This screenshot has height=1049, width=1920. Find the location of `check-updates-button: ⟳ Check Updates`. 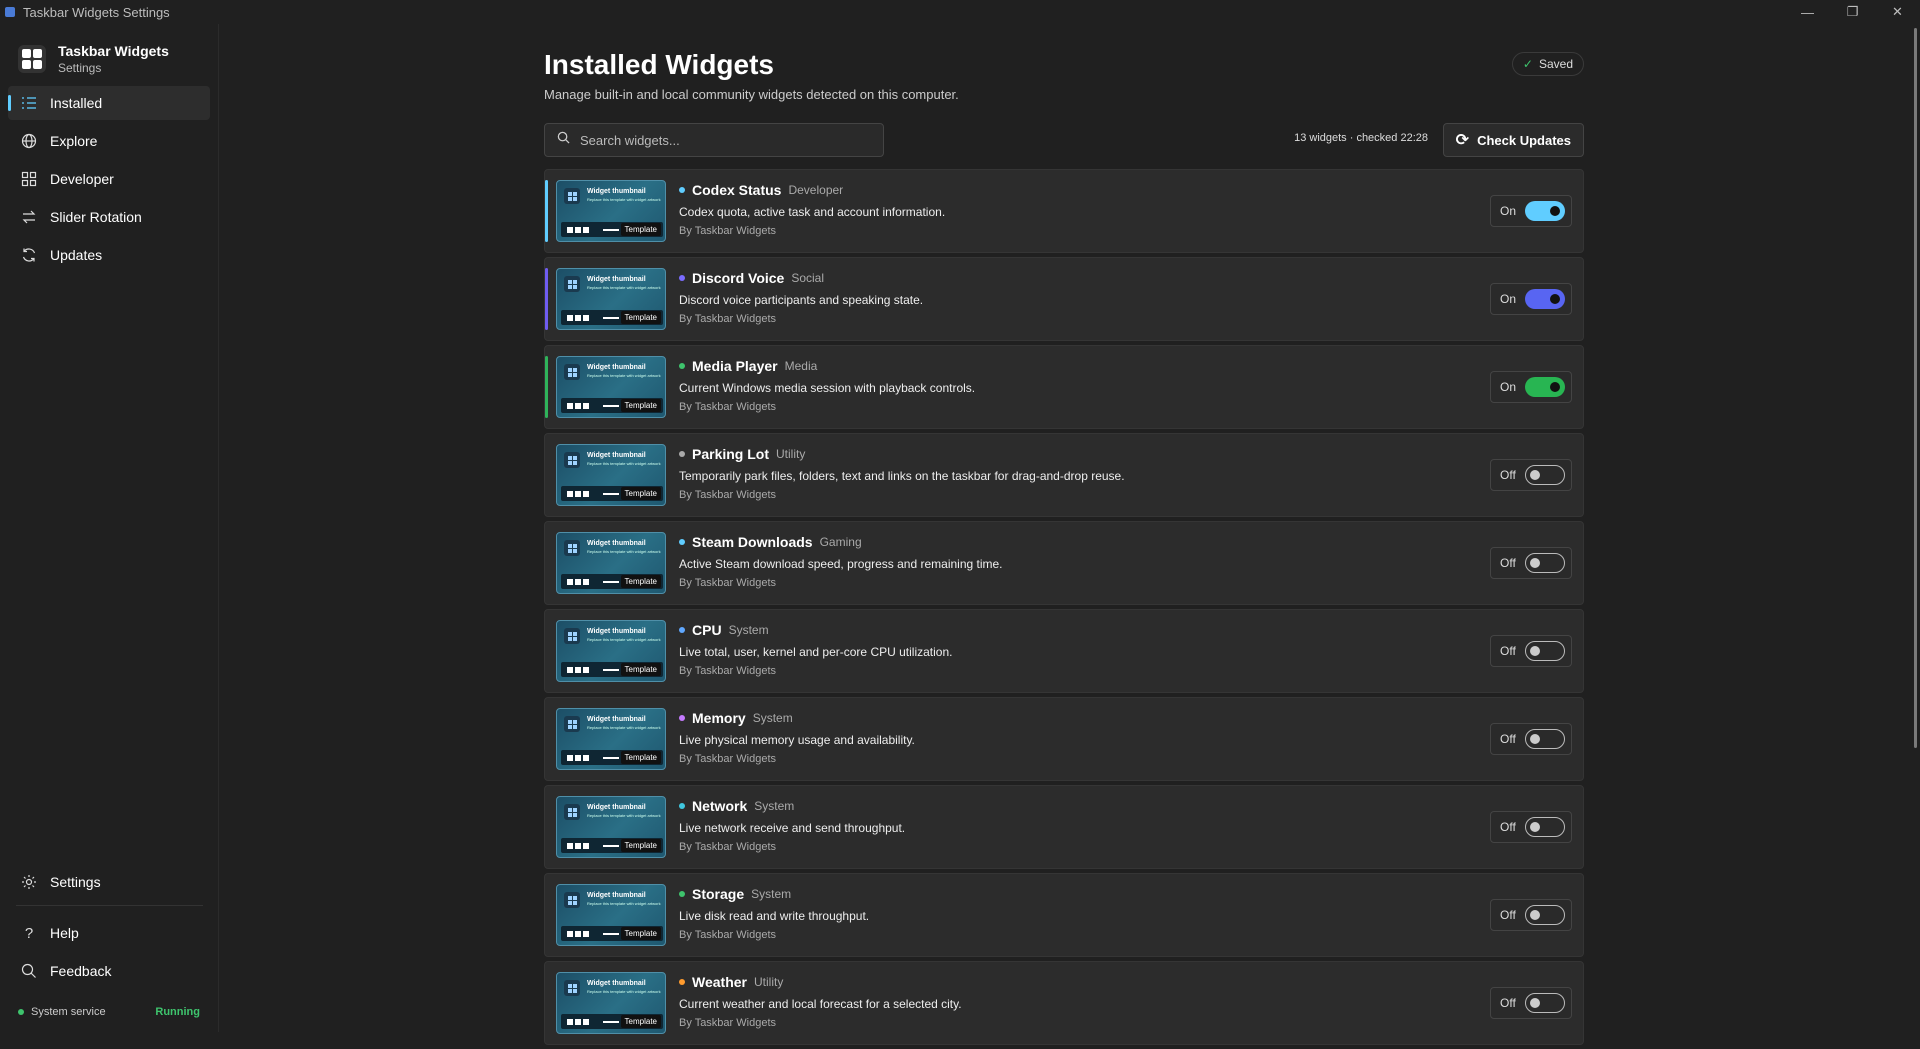

check-updates-button: ⟳ Check Updates is located at coordinates (1513, 140).